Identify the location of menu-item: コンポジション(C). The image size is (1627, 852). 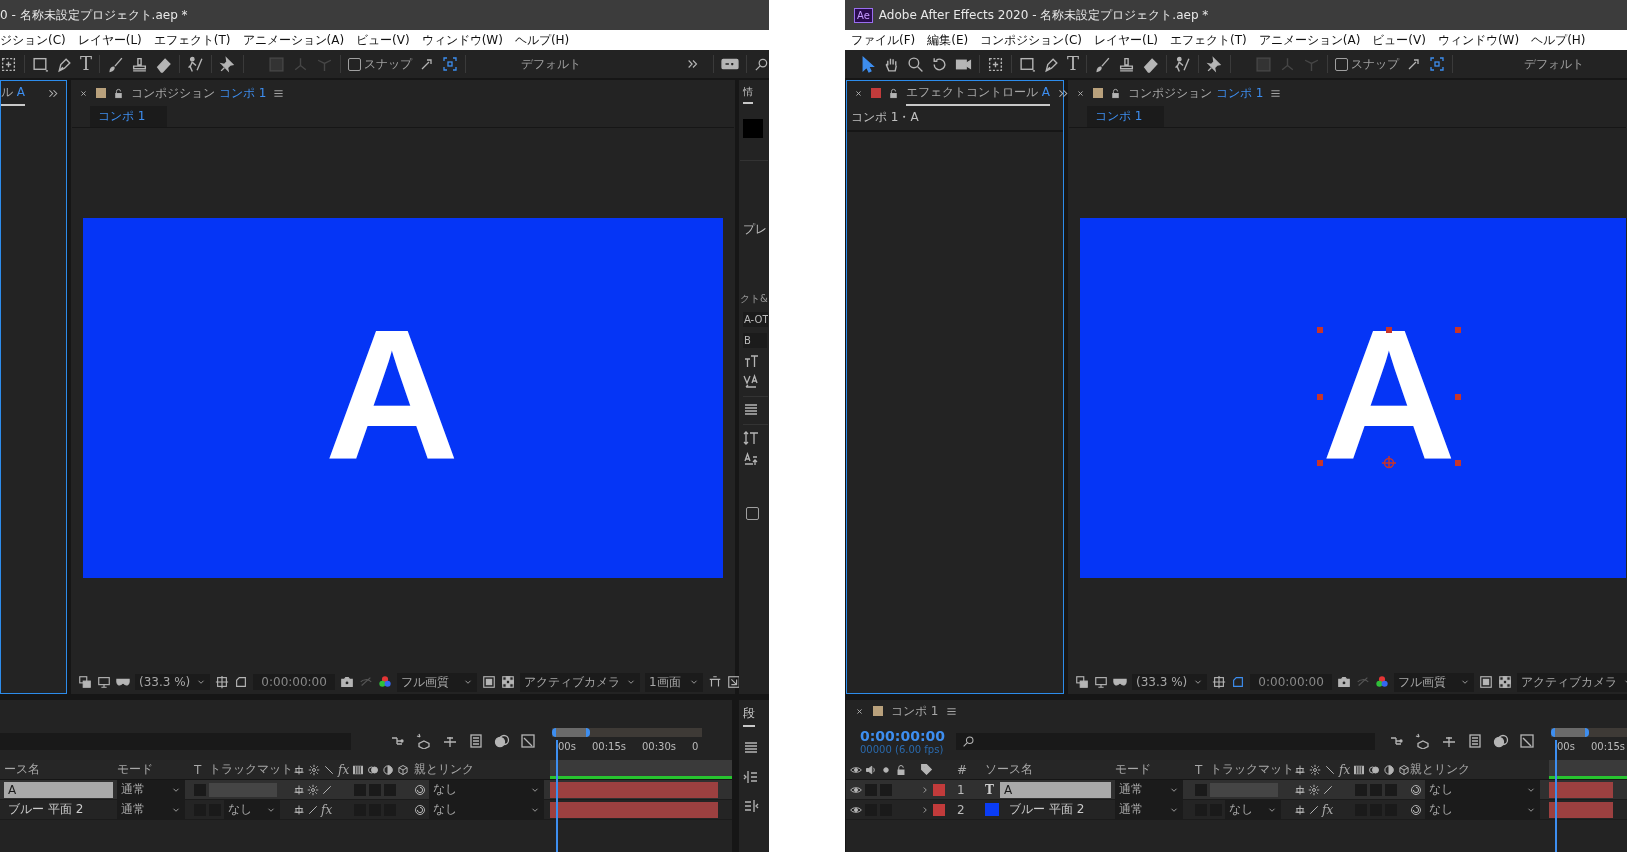
(1031, 40).